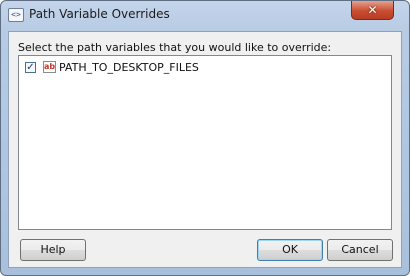  What do you see at coordinates (30, 67) in the screenshot?
I see `path-variable-checkbox: ✓` at bounding box center [30, 67].